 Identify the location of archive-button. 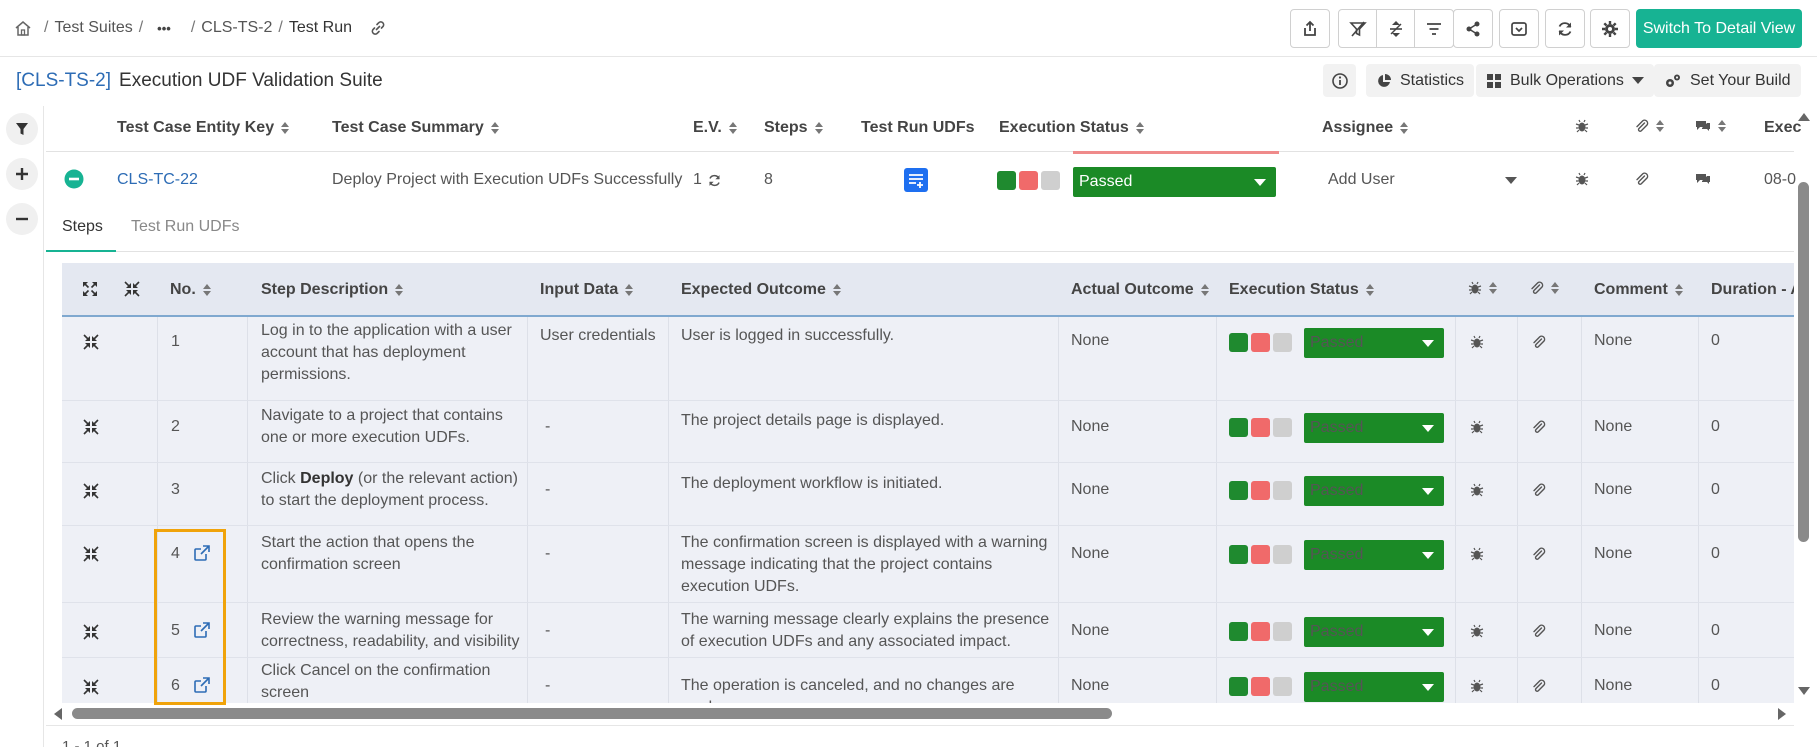
(1519, 28).